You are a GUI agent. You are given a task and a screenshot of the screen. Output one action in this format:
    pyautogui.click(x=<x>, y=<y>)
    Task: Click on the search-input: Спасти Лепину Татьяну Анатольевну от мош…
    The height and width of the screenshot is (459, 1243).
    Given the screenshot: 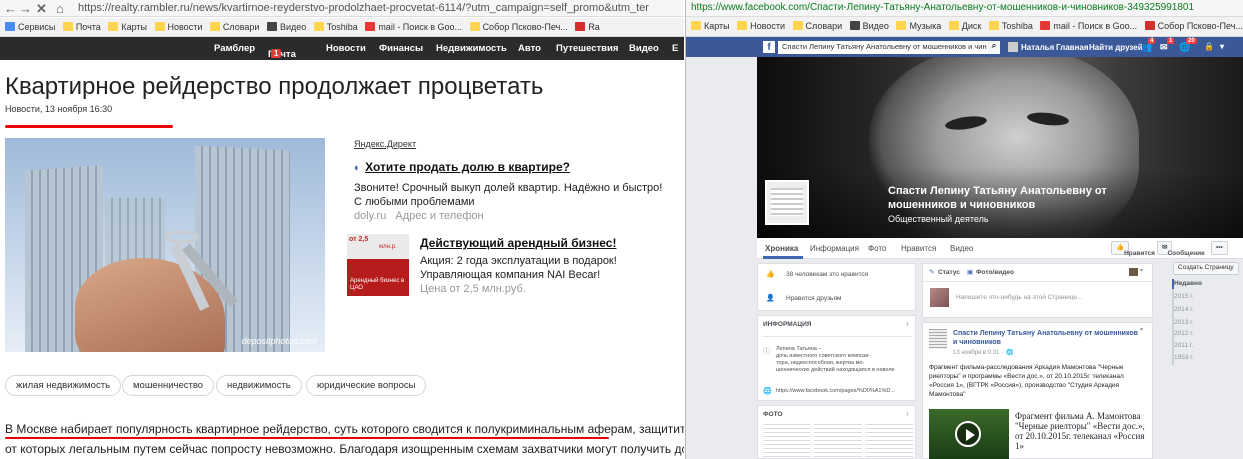 What is the action you would take?
    pyautogui.click(x=883, y=47)
    